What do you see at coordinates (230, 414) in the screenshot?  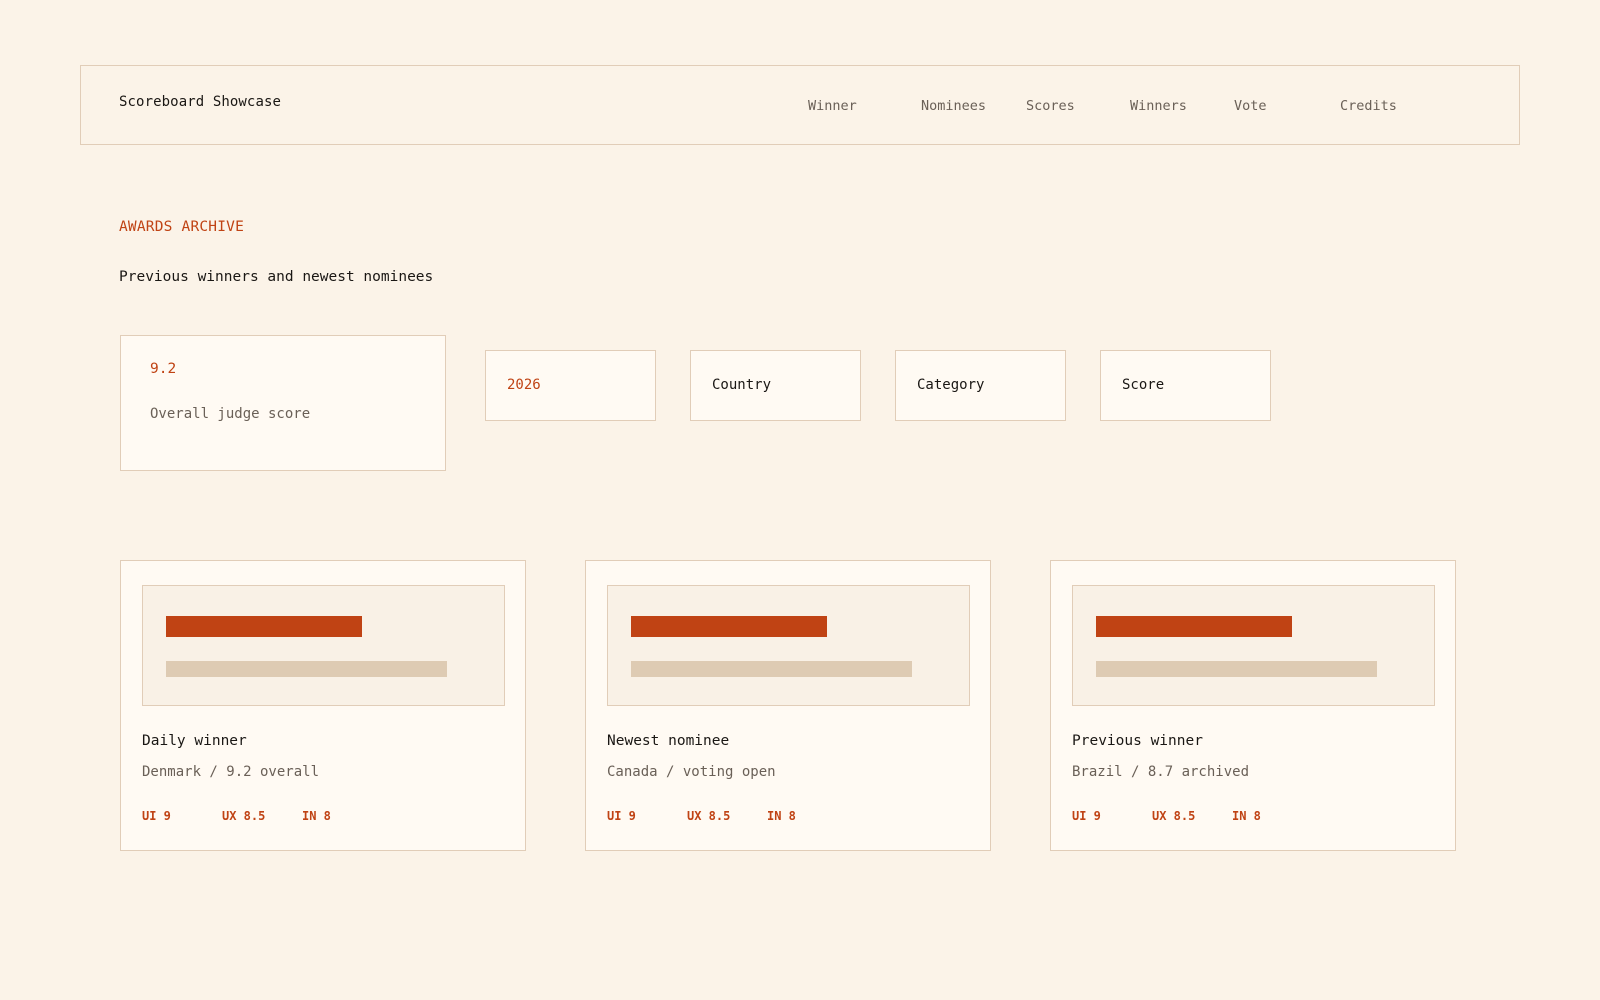 I see `overall-score-label: Overall judge score` at bounding box center [230, 414].